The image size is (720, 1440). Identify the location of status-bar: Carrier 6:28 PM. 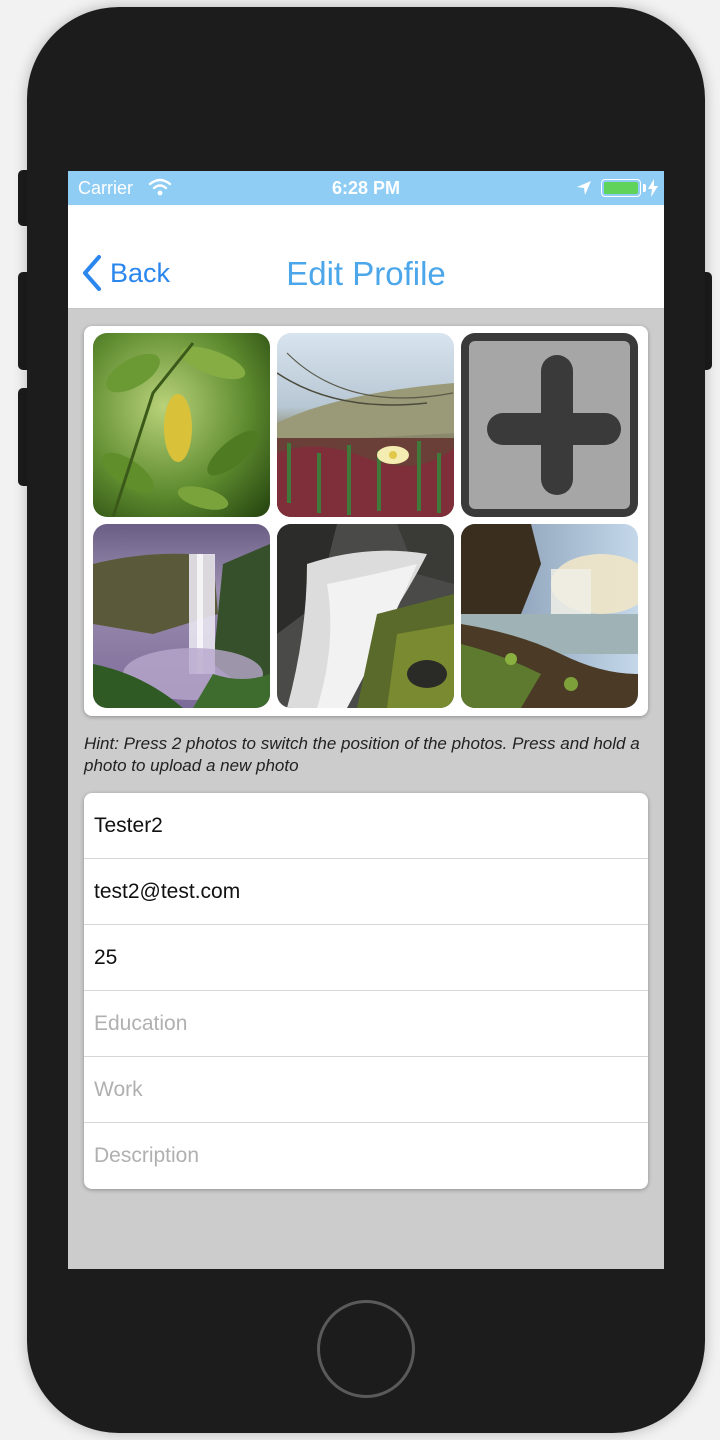
(366, 188).